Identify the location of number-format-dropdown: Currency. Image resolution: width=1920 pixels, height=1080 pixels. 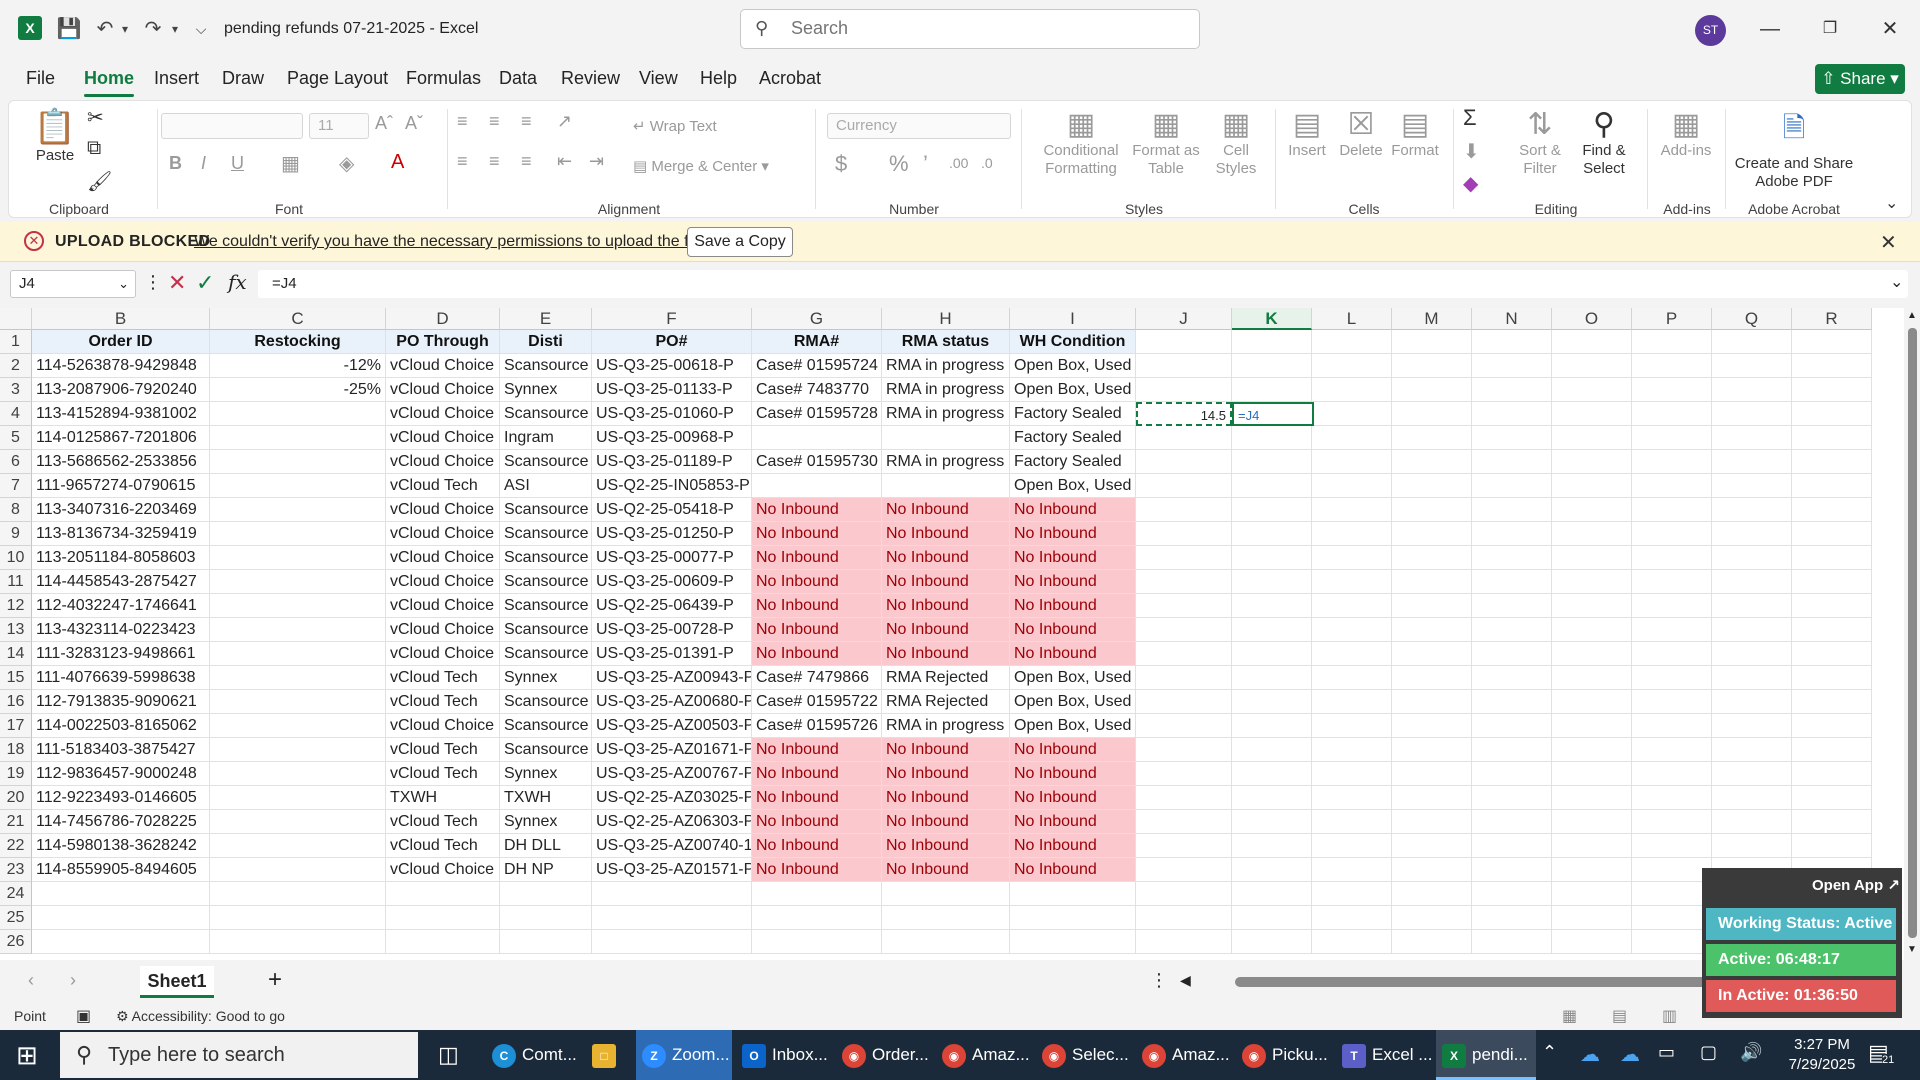
(919, 126).